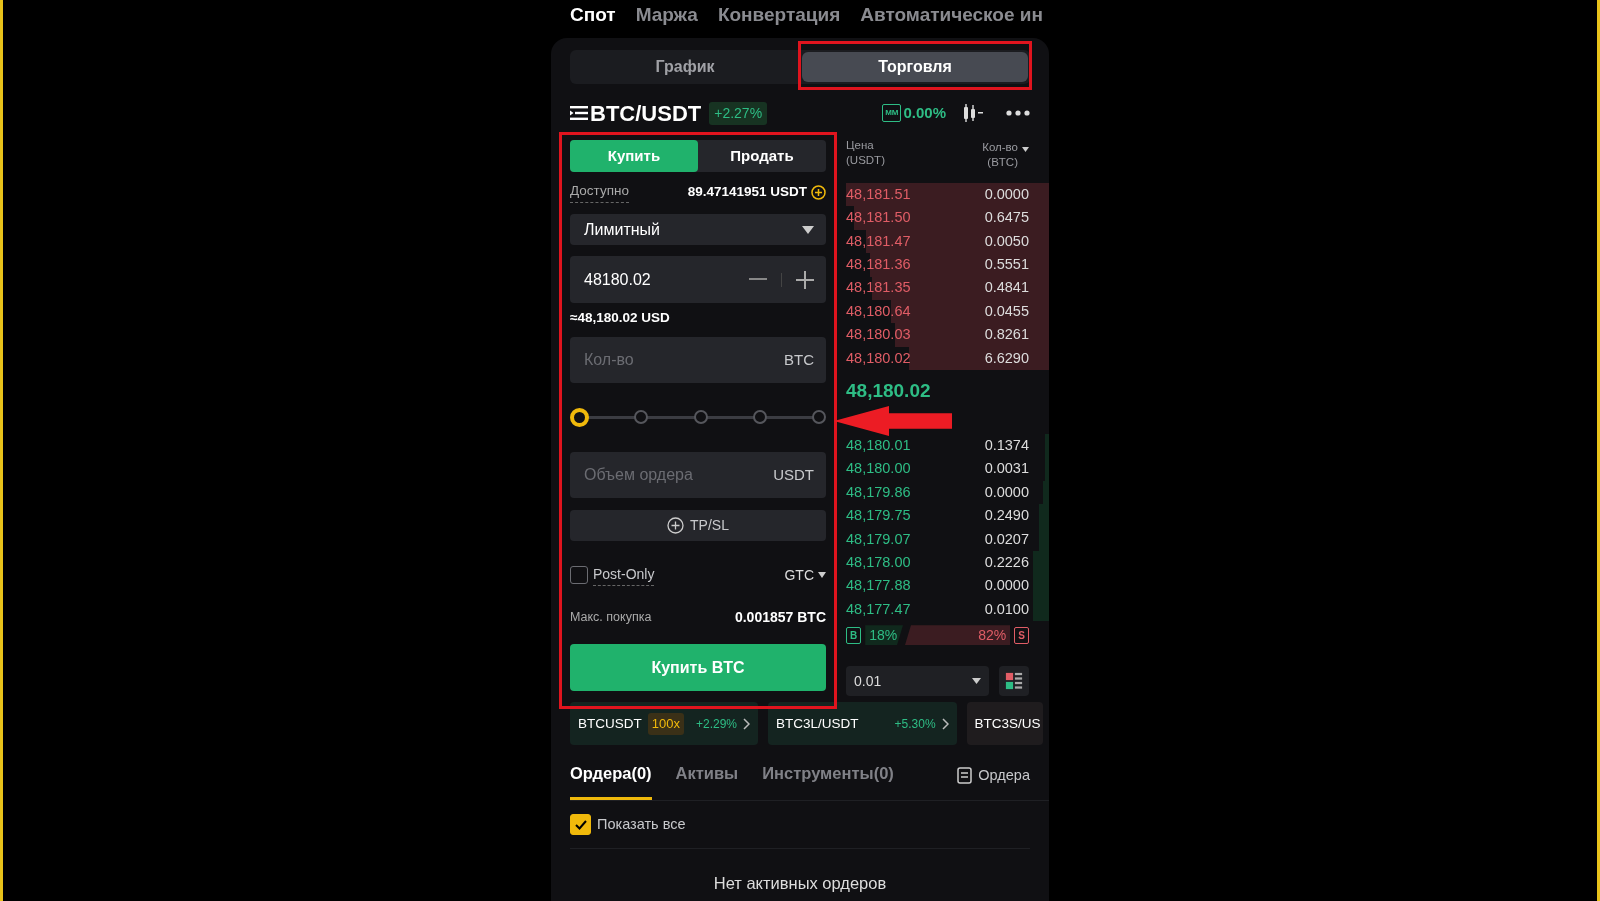 This screenshot has height=901, width=1600. I want to click on column-header: Кол-во (BTC), so click(1000, 155).